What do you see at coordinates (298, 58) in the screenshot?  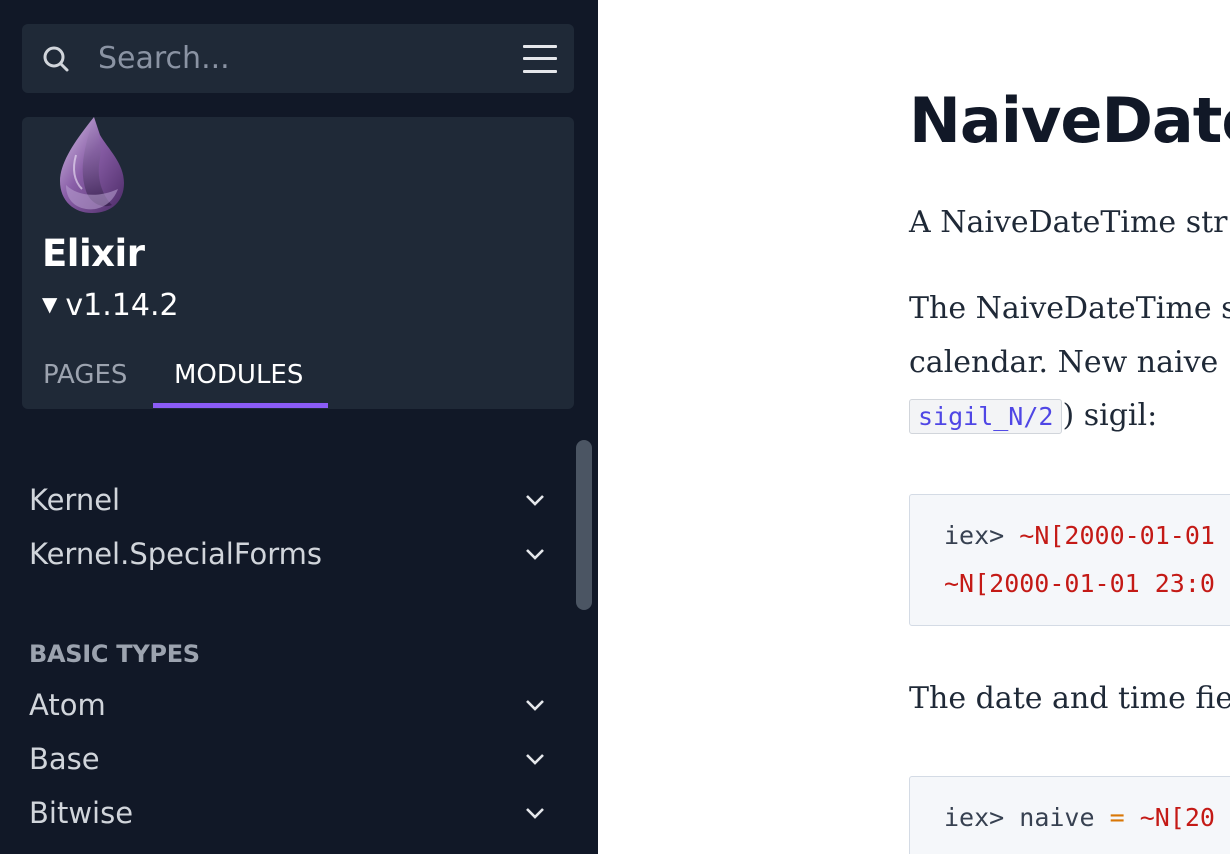 I see `search-input` at bounding box center [298, 58].